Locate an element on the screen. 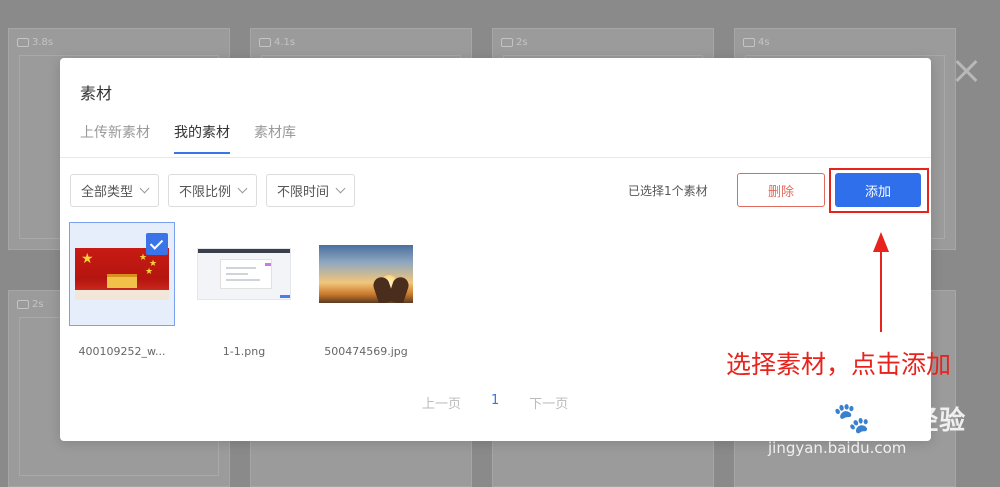  watermark: Bai 🐾 u 经验 jingyan.baidu.com is located at coordinates (864, 427).